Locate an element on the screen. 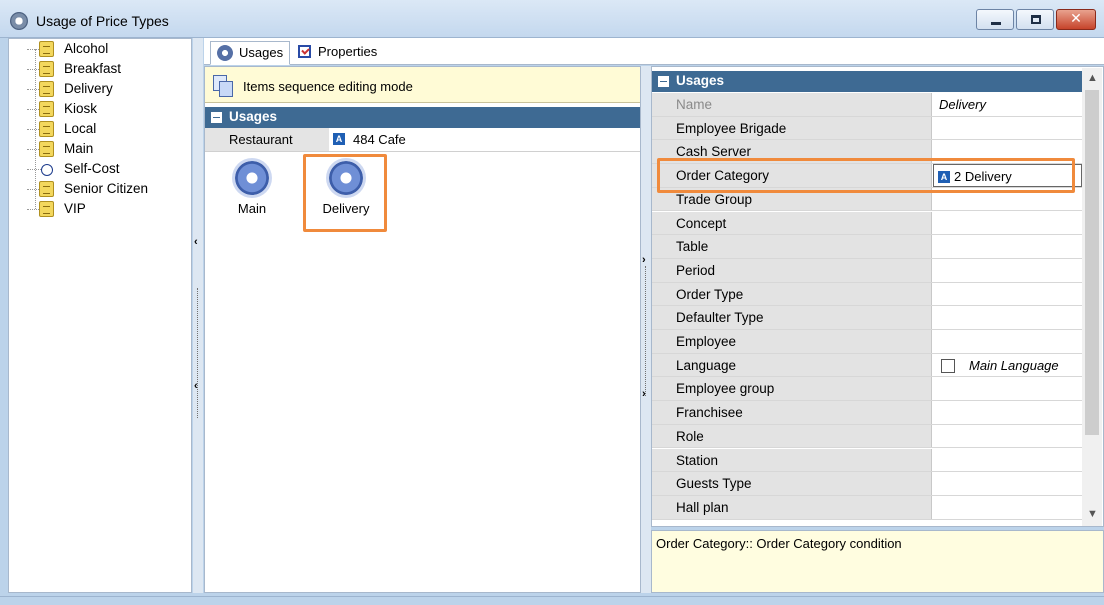 The width and height of the screenshot is (1104, 605). prop-name: Employee is located at coordinates (792, 341).